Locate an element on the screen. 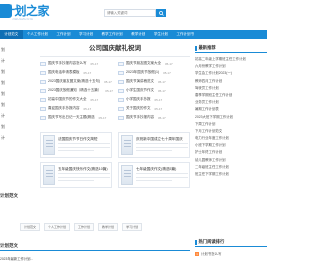  nav-item: 学习计划 is located at coordinates (86, 34).